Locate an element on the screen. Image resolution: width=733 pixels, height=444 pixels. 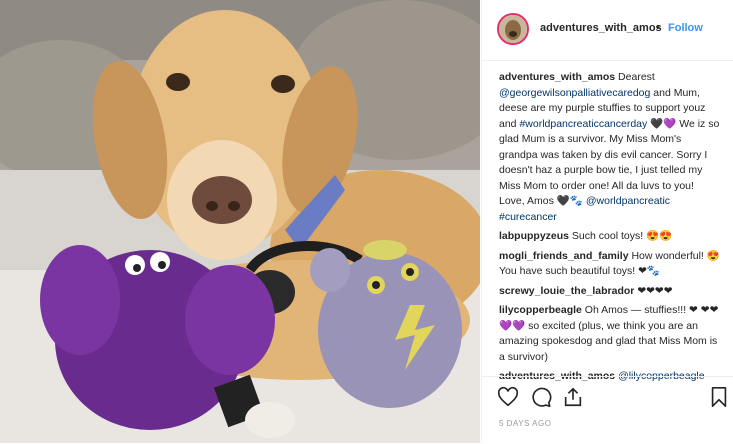
caption-mention-1: @georgewilsonpalliativecaredog is located at coordinates (574, 93).